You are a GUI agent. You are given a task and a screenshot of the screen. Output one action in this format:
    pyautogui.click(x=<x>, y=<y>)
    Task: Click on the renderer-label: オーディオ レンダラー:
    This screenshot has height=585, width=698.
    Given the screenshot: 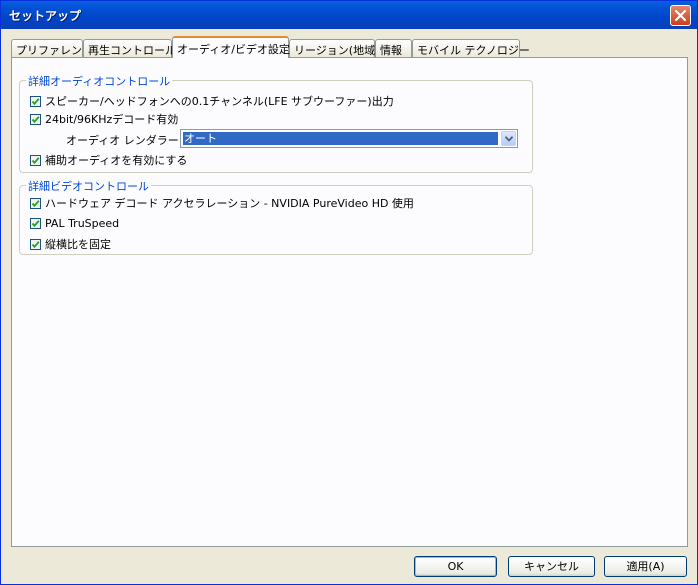 What is the action you would take?
    pyautogui.click(x=124, y=140)
    